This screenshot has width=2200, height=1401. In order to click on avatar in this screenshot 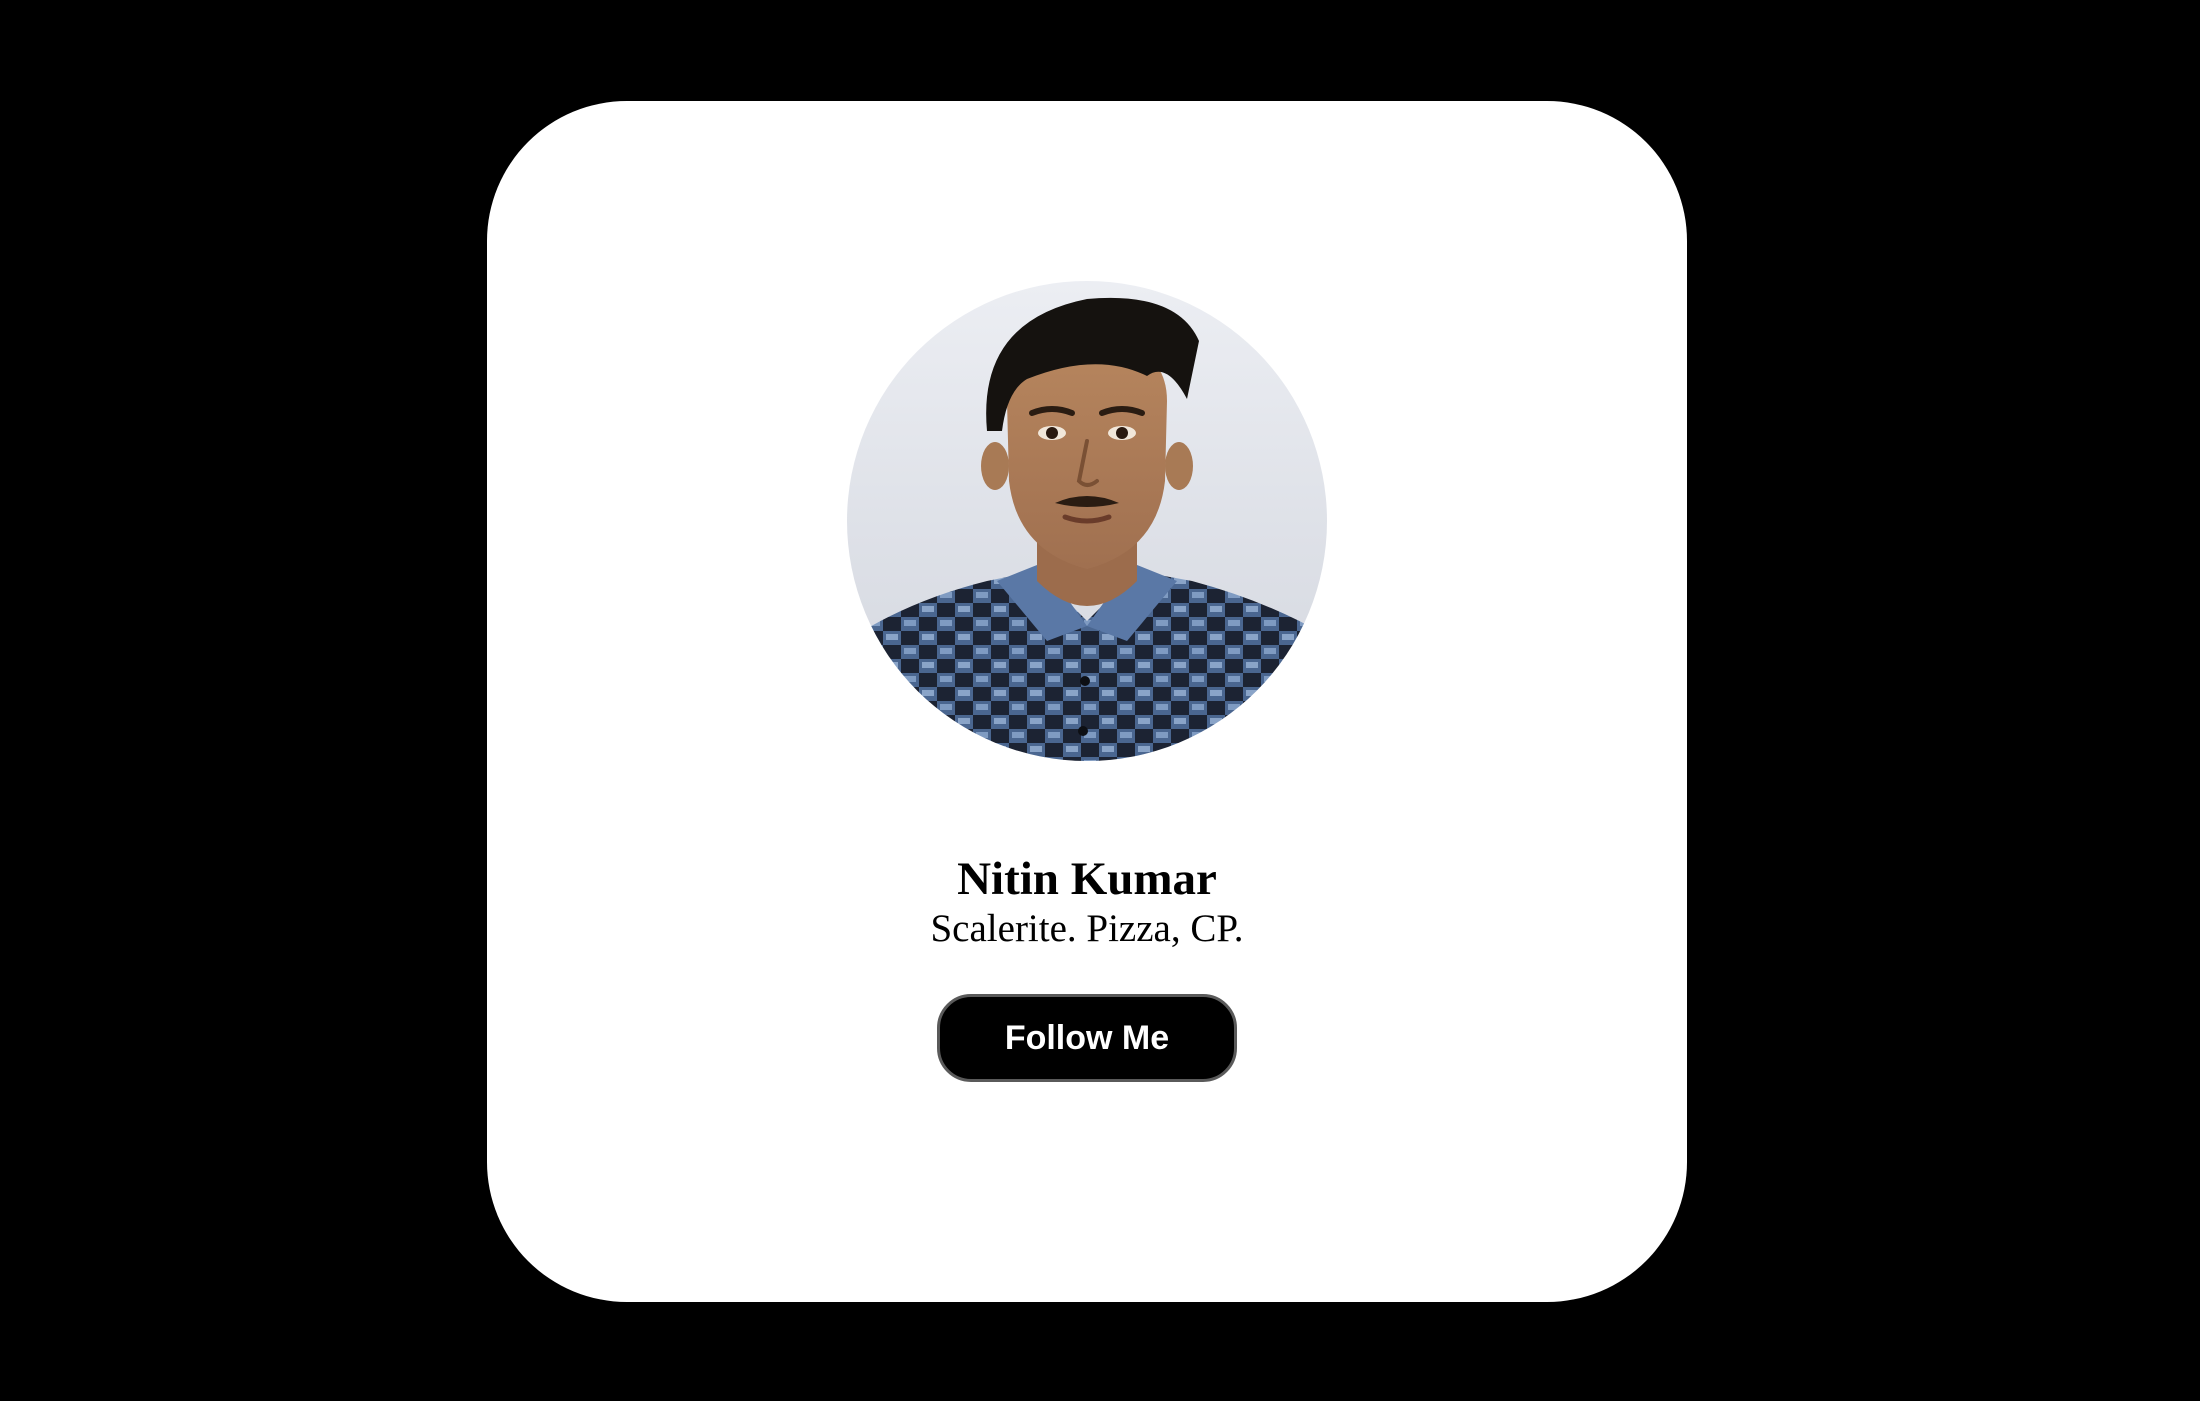, I will do `click(1087, 521)`.